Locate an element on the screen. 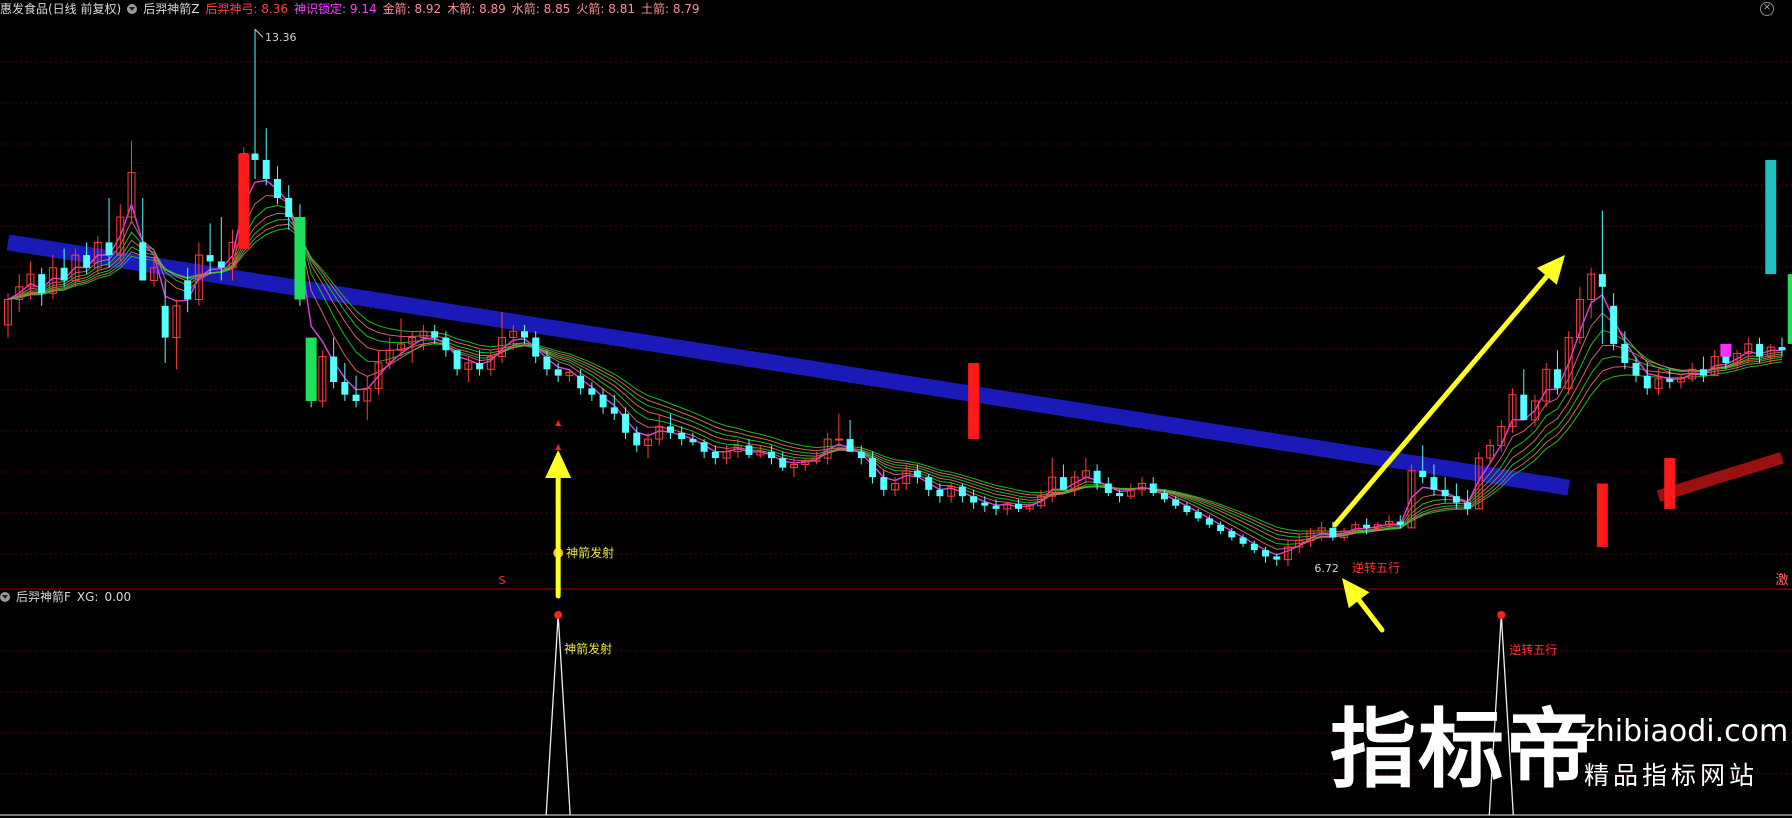 The height and width of the screenshot is (818, 1792). marker-s: S is located at coordinates (502, 580).